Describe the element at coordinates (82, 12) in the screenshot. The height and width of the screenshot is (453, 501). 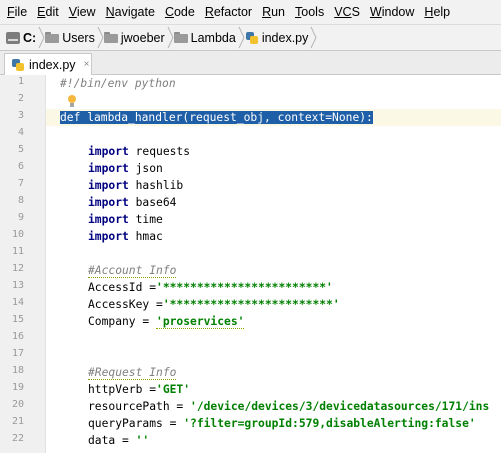
I see `menu-view: View` at that location.